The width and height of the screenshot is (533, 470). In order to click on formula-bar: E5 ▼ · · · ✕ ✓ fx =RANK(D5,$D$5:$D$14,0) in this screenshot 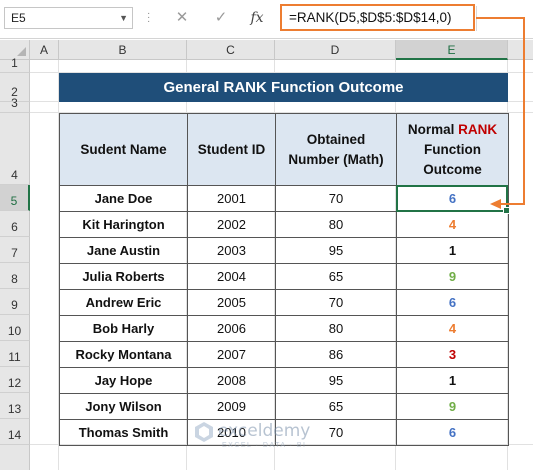, I will do `click(266, 19)`.